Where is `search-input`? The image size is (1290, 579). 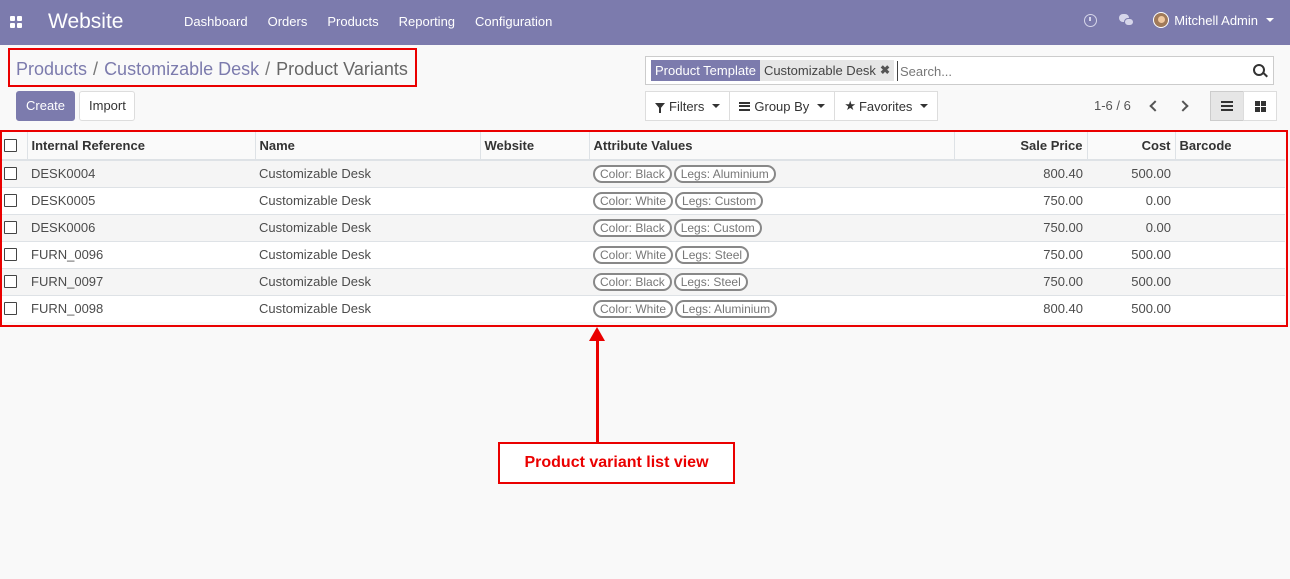
search-input is located at coordinates (1067, 71).